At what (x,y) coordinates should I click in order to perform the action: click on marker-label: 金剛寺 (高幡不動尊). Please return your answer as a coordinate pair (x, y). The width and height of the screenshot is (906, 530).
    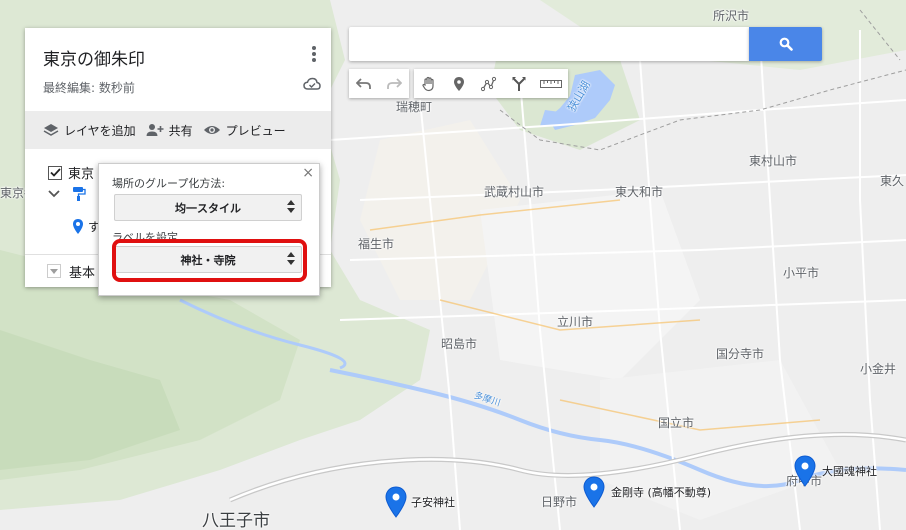
    Looking at the image, I should click on (661, 492).